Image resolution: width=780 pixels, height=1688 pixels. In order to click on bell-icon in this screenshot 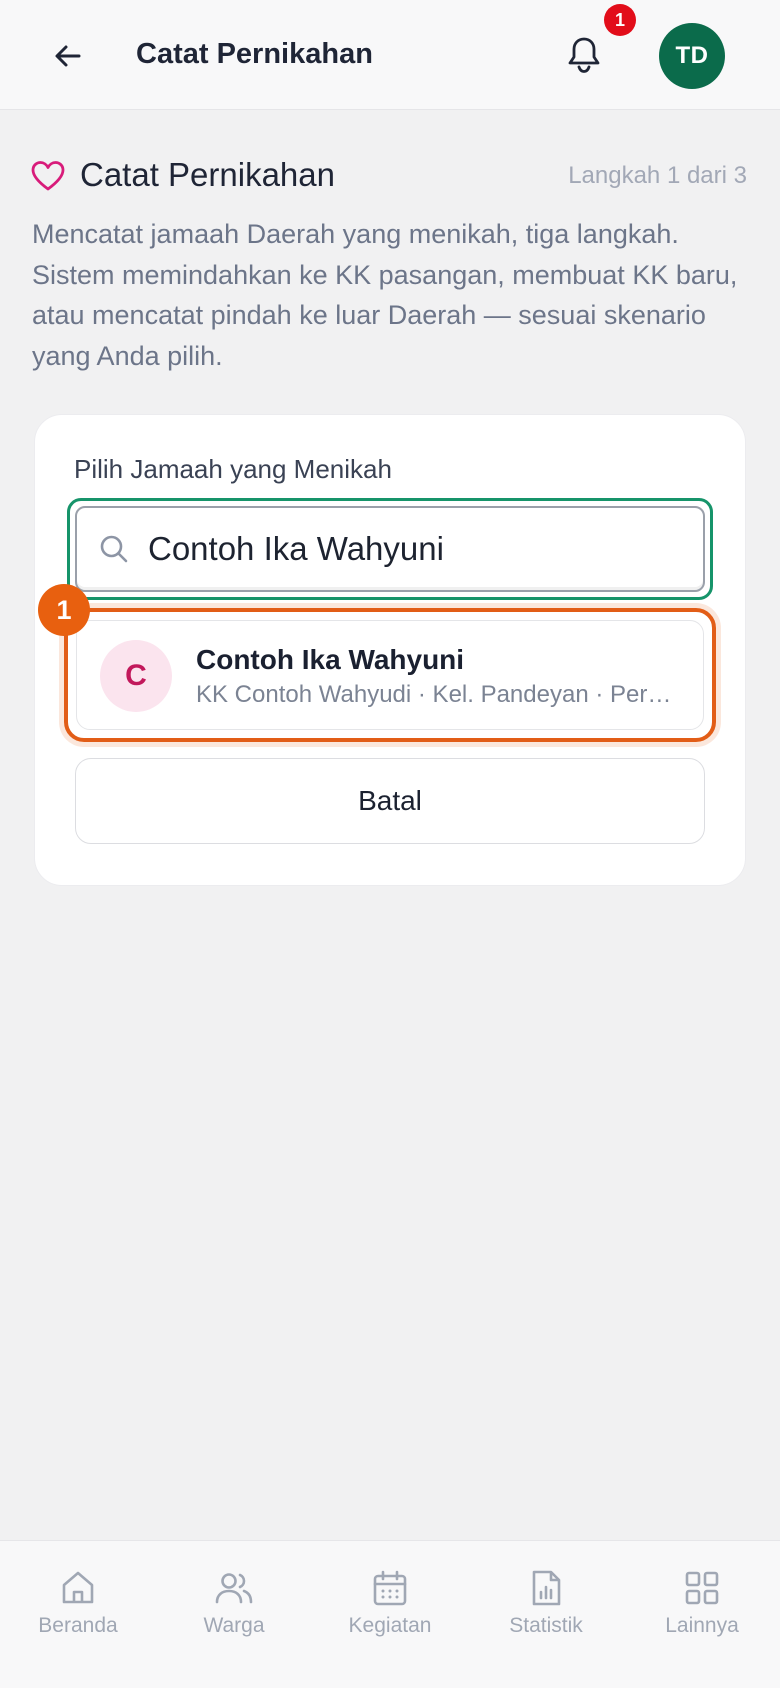, I will do `click(584, 55)`.